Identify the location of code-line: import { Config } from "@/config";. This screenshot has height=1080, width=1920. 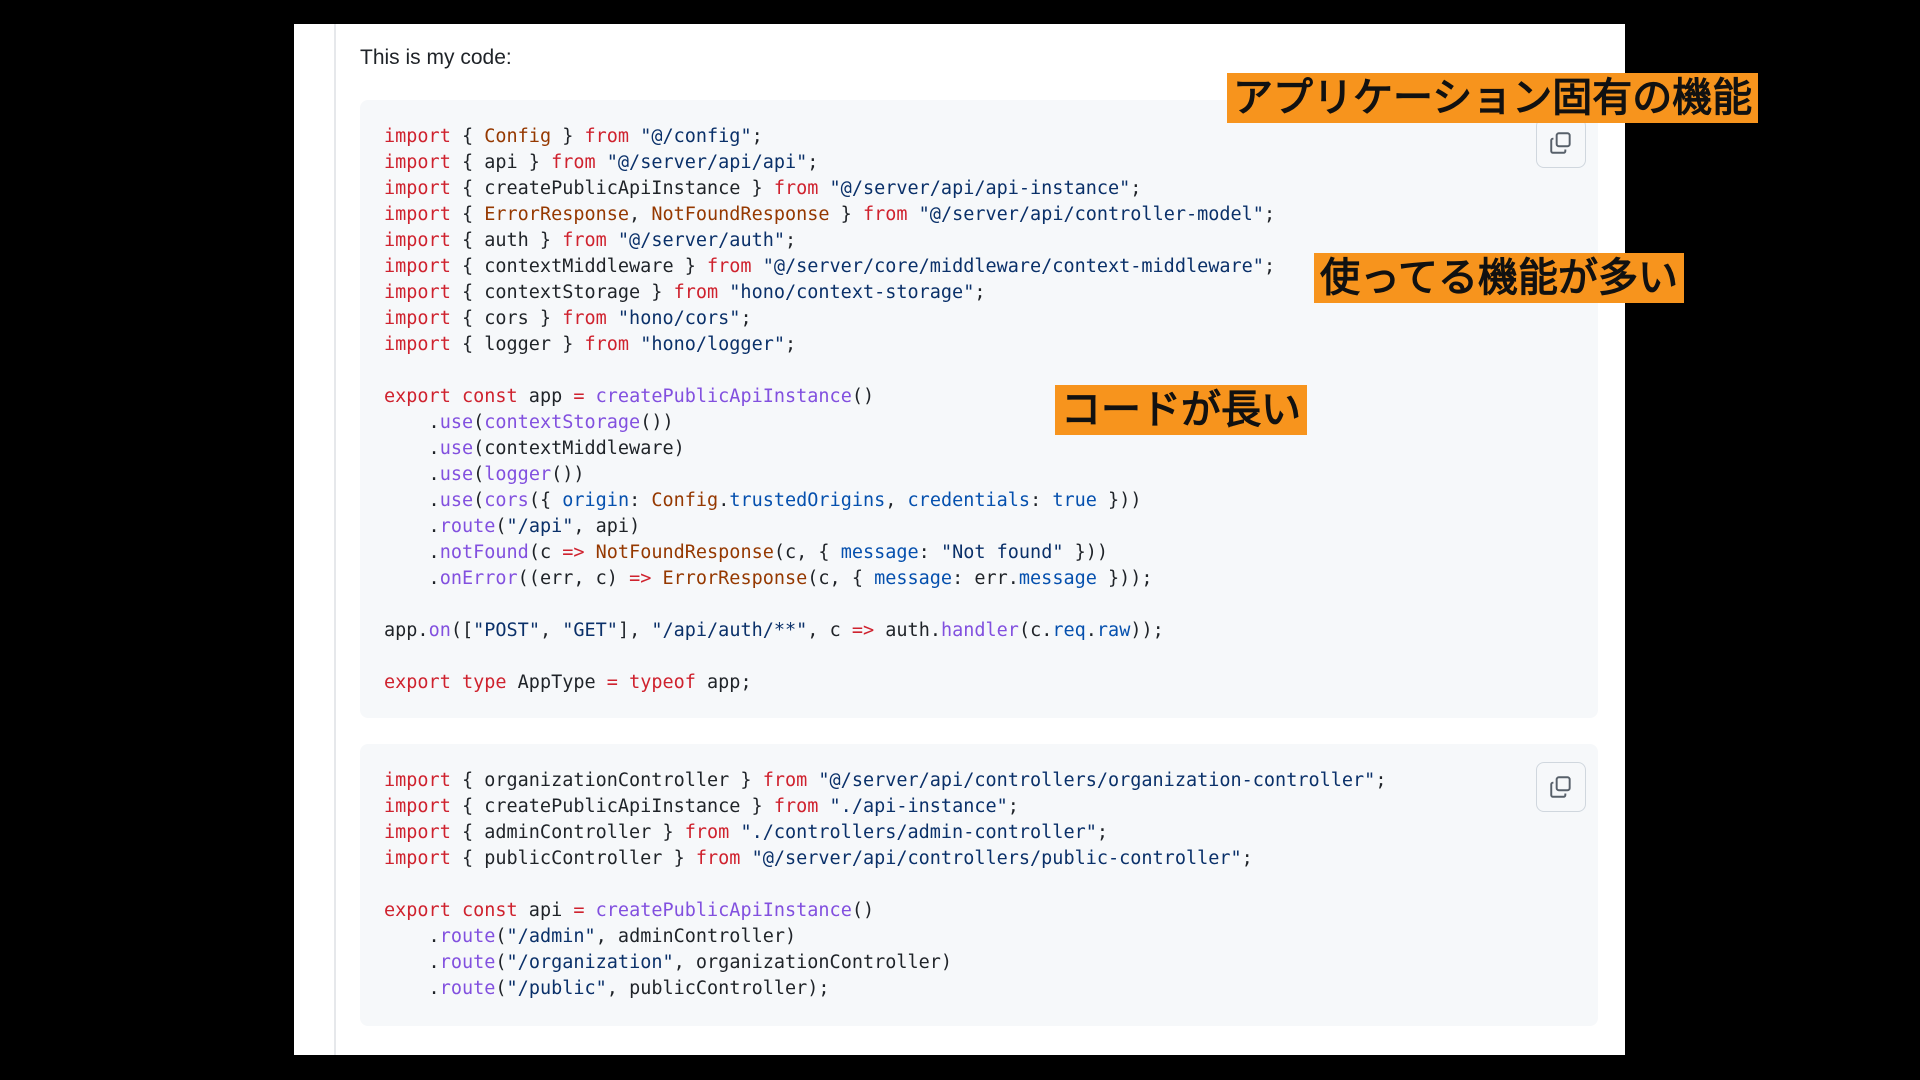
(573, 136).